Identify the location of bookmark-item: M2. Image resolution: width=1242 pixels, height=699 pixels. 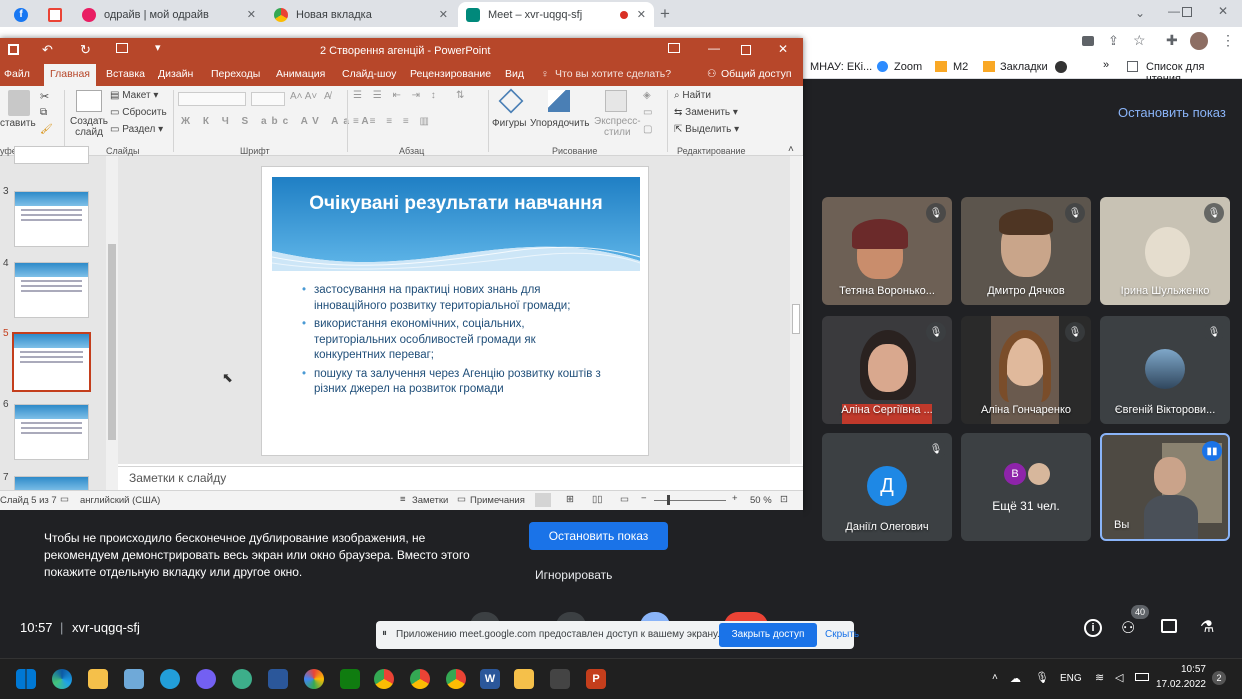
(960, 67).